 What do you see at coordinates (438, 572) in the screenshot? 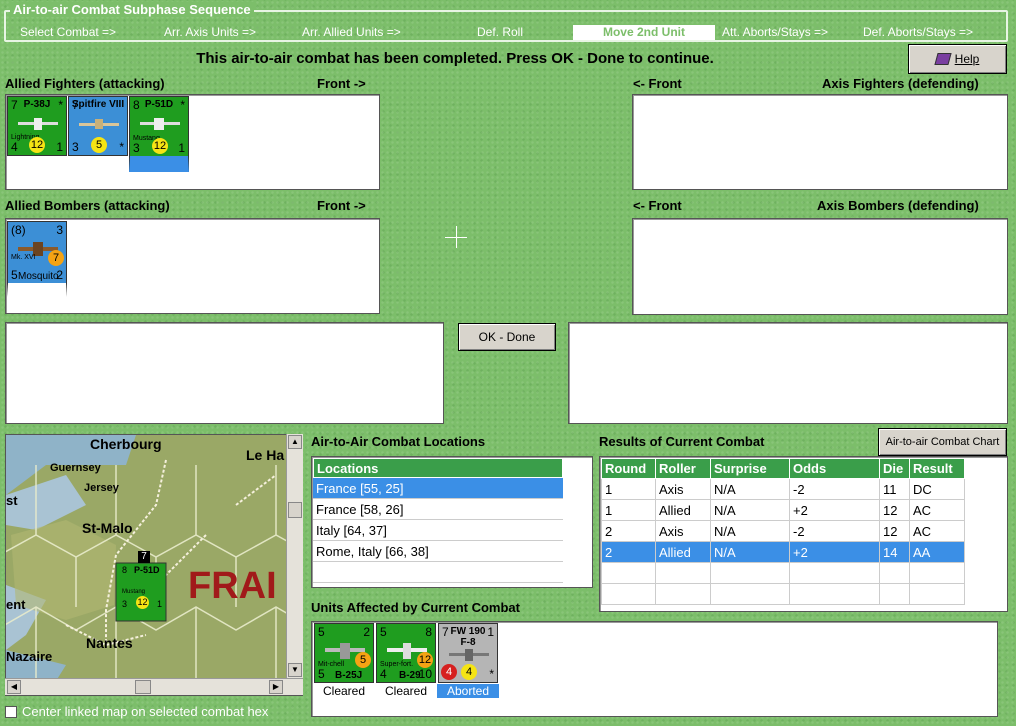
I see `location-item-empty` at bounding box center [438, 572].